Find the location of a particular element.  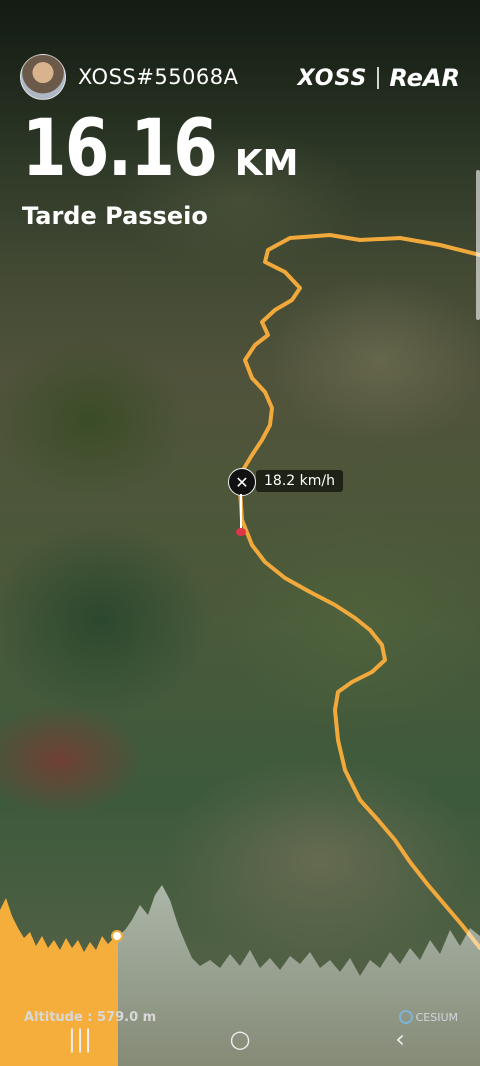

close-icon: ✕ is located at coordinates (242, 482).